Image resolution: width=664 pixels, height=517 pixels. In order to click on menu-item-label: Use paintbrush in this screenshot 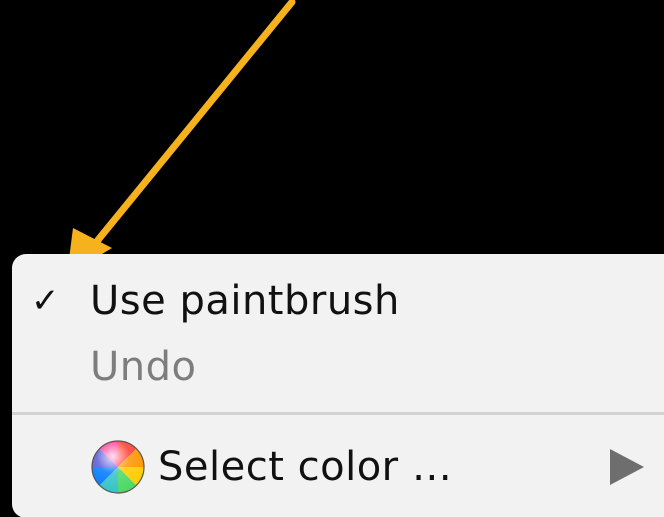, I will do `click(245, 301)`.